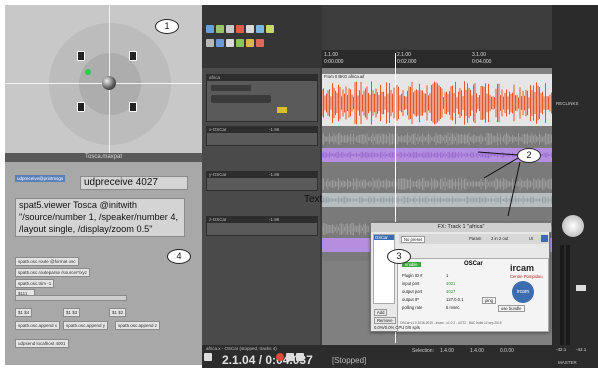 The height and width of the screenshot is (370, 598). What do you see at coordinates (410, 299) in the screenshot?
I see `param-label: output IP` at bounding box center [410, 299].